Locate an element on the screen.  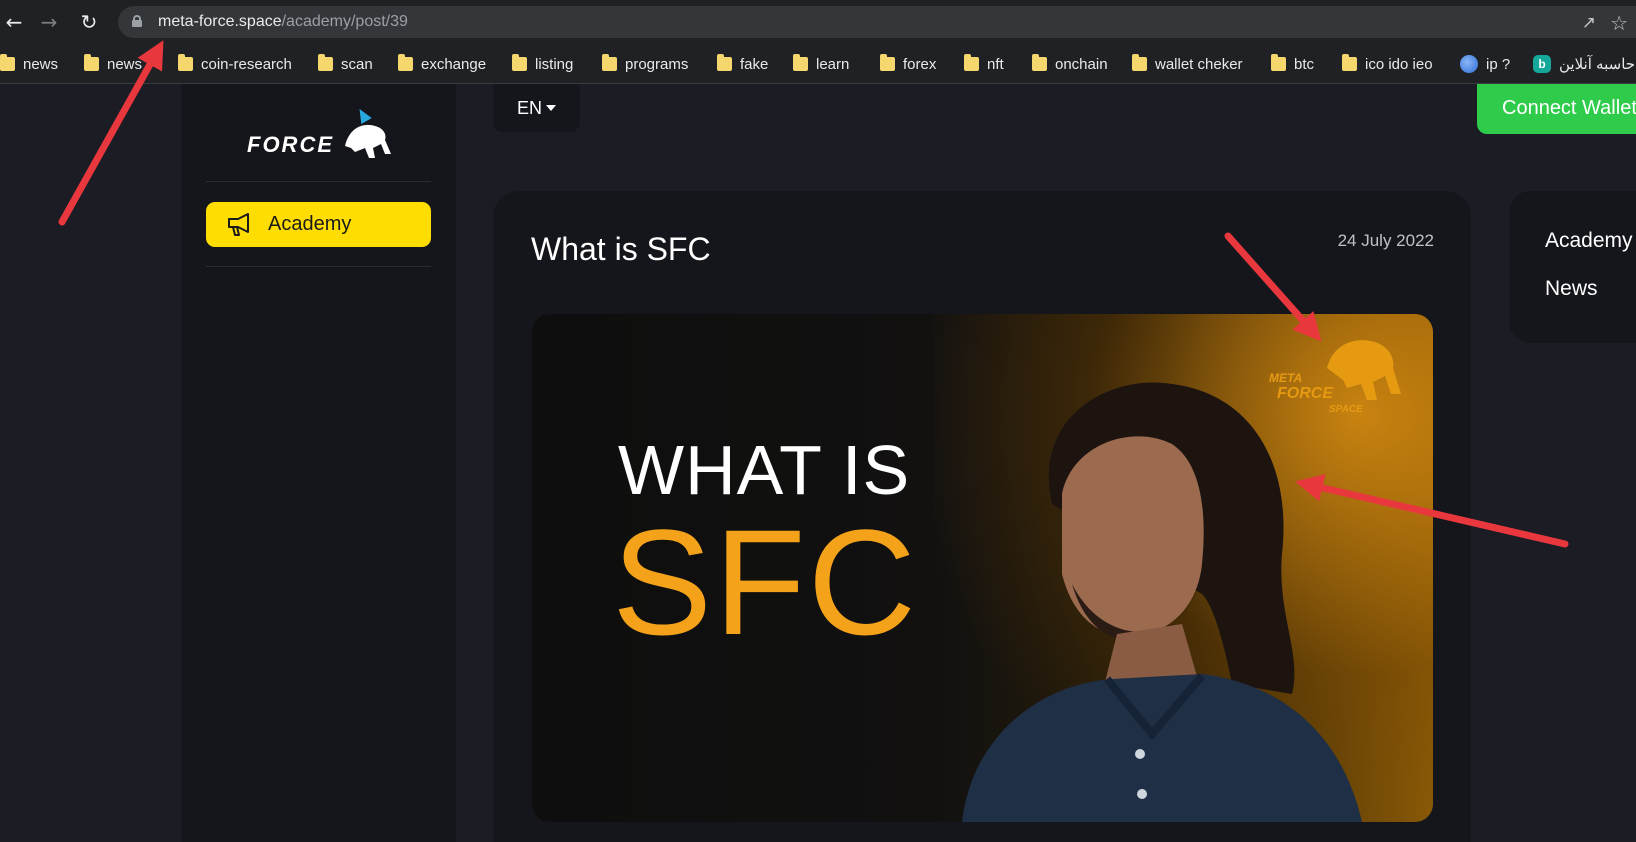
bookmark-label: programs is located at coordinates (657, 64).